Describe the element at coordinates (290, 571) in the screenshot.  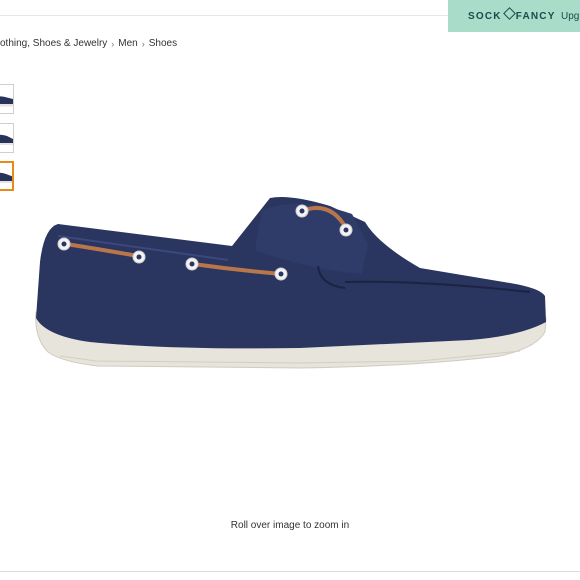
I see `bottom-divider` at that location.